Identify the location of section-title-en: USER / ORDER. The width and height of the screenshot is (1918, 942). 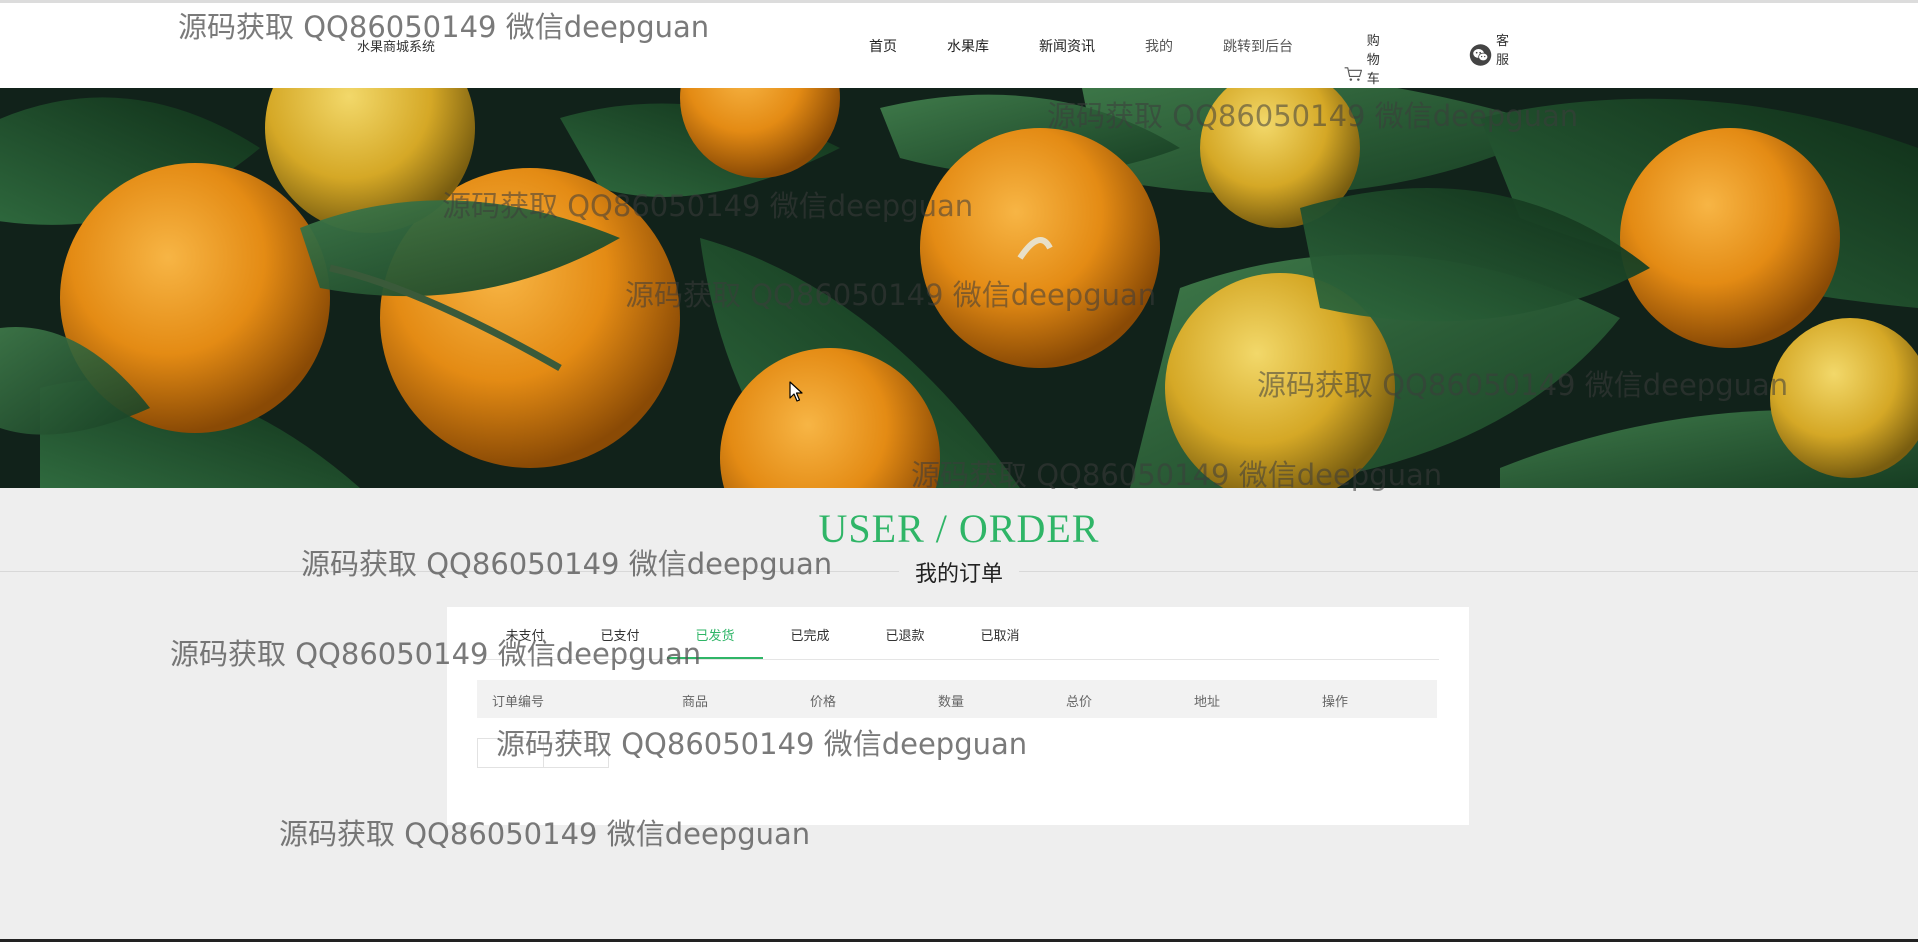
(959, 528).